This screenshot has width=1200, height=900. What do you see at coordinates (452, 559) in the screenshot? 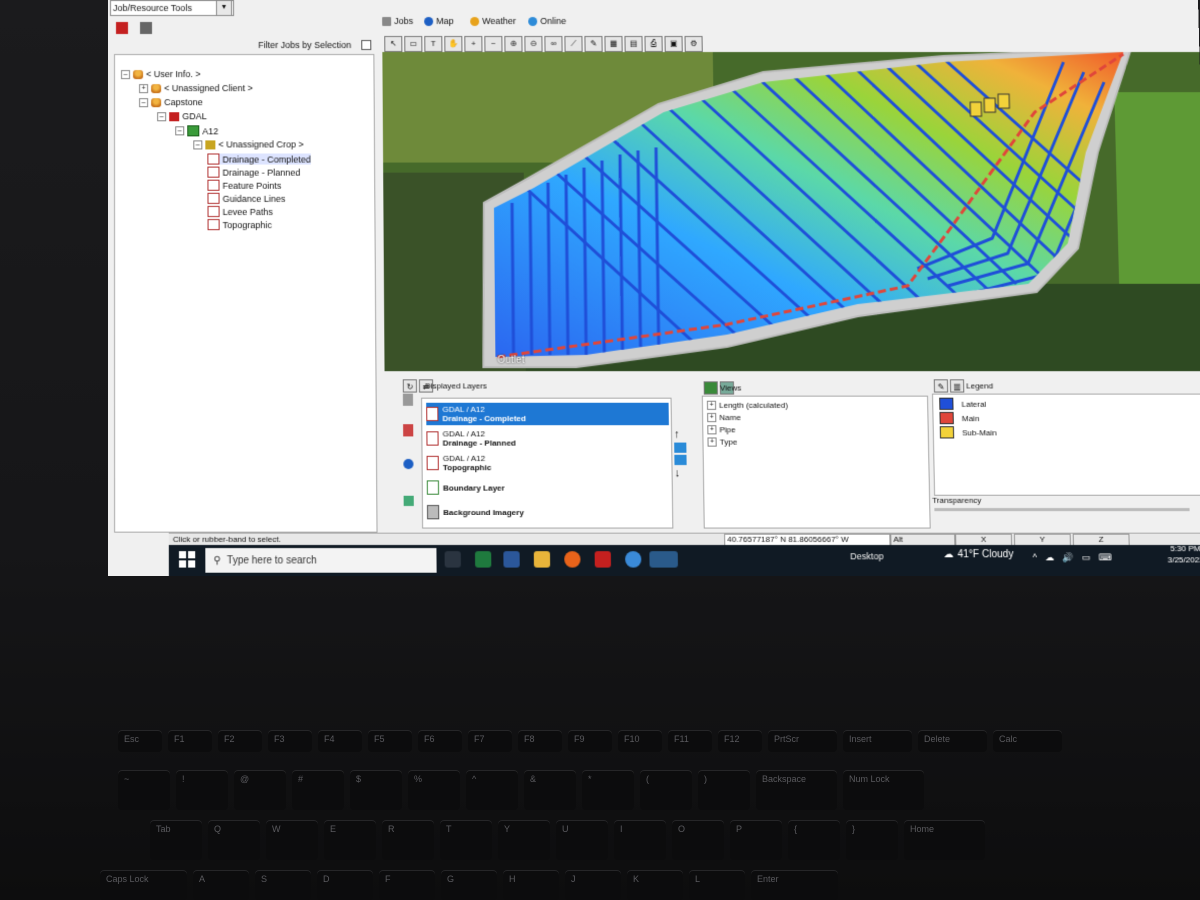
I see `task-view-icon` at bounding box center [452, 559].